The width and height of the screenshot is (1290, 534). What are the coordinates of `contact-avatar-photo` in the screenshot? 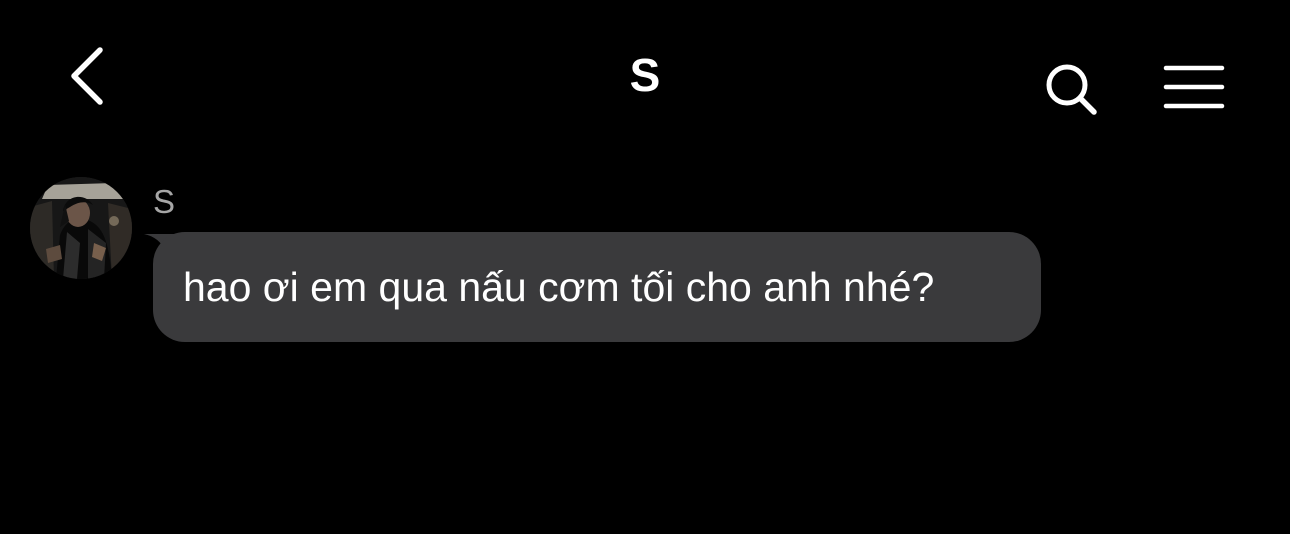 It's located at (81, 228).